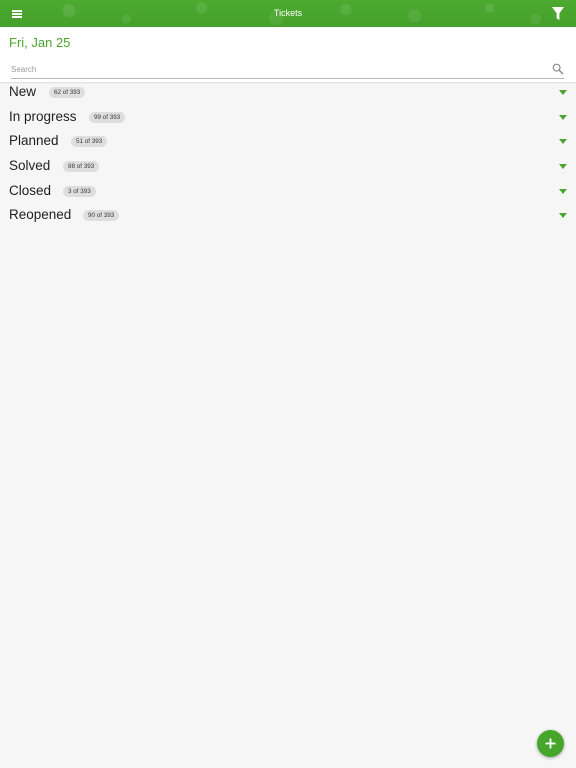  I want to click on group-row-reopened: Reopened 90 of 393, so click(288, 215).